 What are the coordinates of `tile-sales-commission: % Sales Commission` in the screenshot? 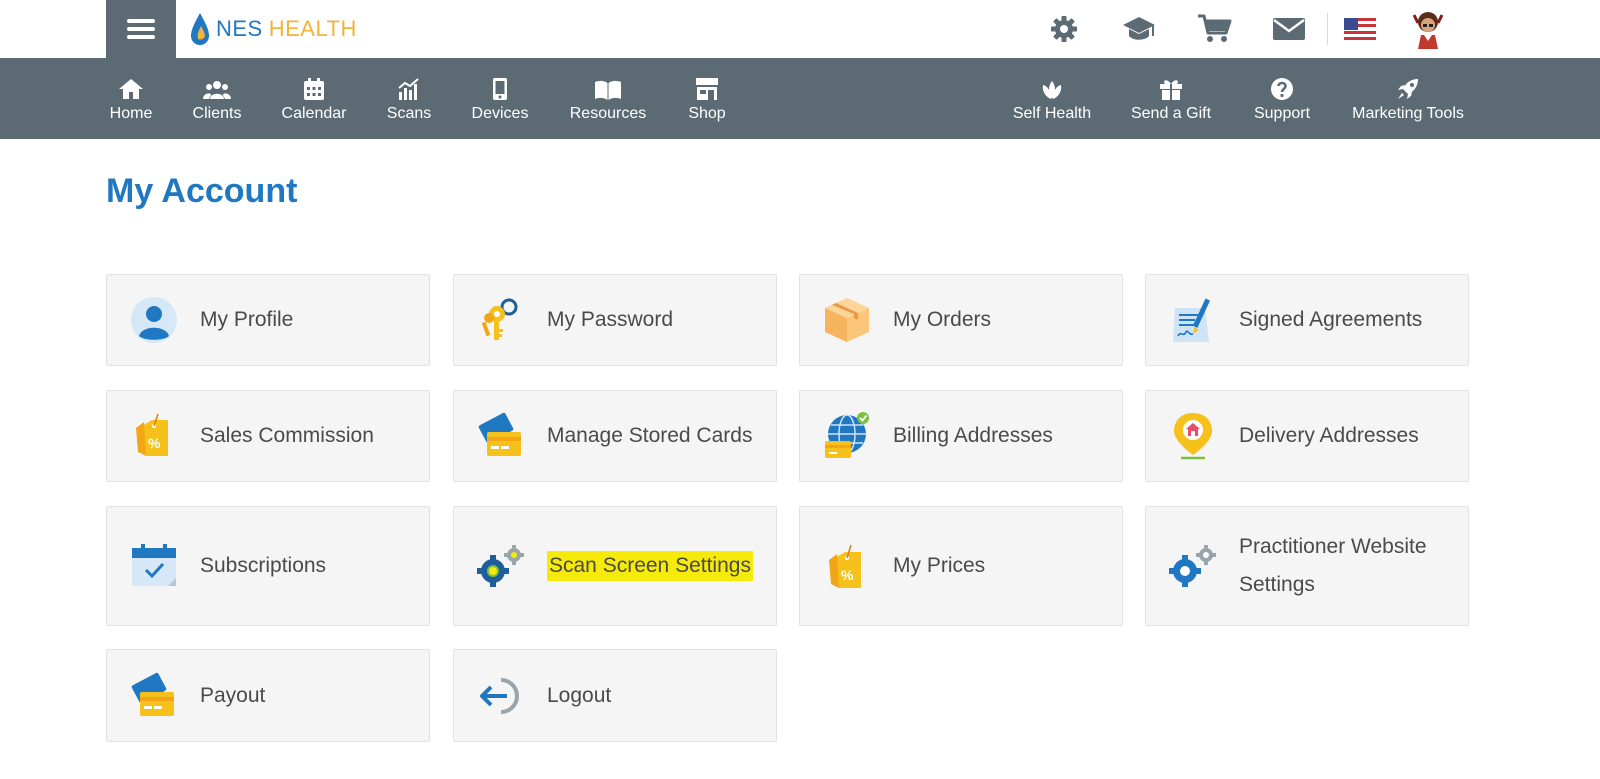 It's located at (268, 436).